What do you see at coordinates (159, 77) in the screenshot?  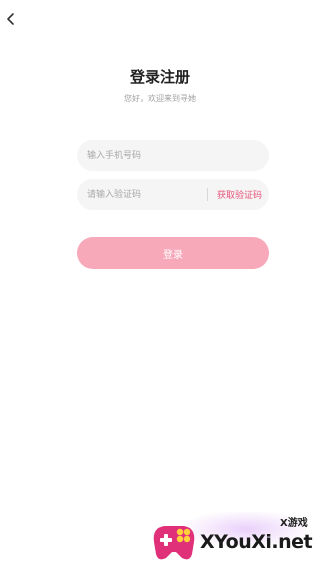 I see `page-title: 登录注册` at bounding box center [159, 77].